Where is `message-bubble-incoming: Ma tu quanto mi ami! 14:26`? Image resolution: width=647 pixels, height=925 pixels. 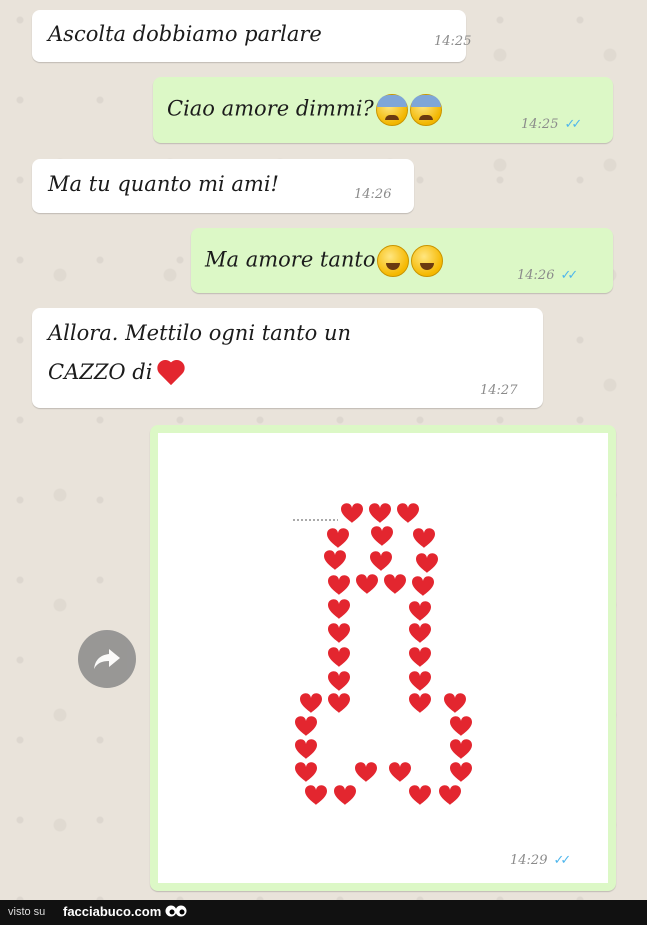 message-bubble-incoming: Ma tu quanto mi ami! 14:26 is located at coordinates (223, 186).